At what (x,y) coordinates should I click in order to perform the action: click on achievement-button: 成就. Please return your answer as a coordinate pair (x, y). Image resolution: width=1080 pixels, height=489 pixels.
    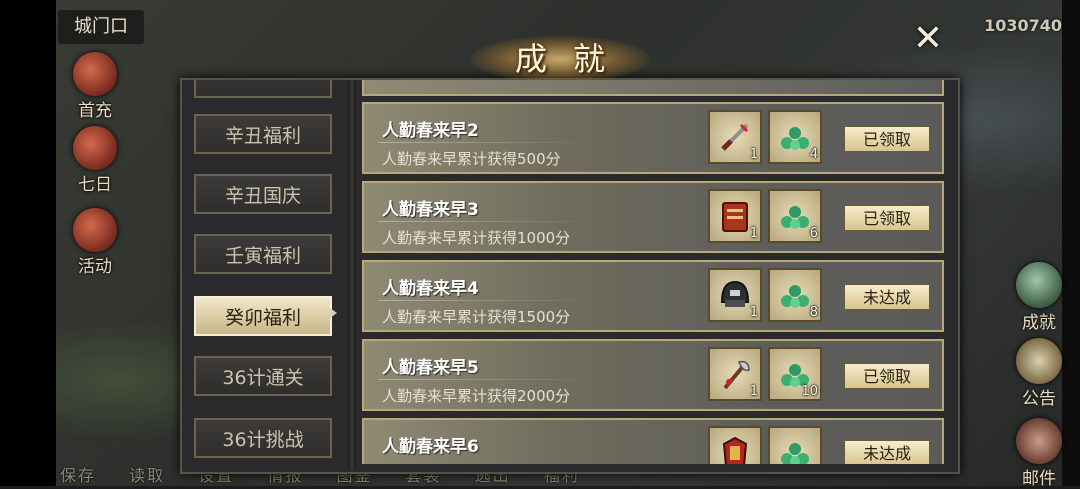
    Looking at the image, I should click on (1039, 297).